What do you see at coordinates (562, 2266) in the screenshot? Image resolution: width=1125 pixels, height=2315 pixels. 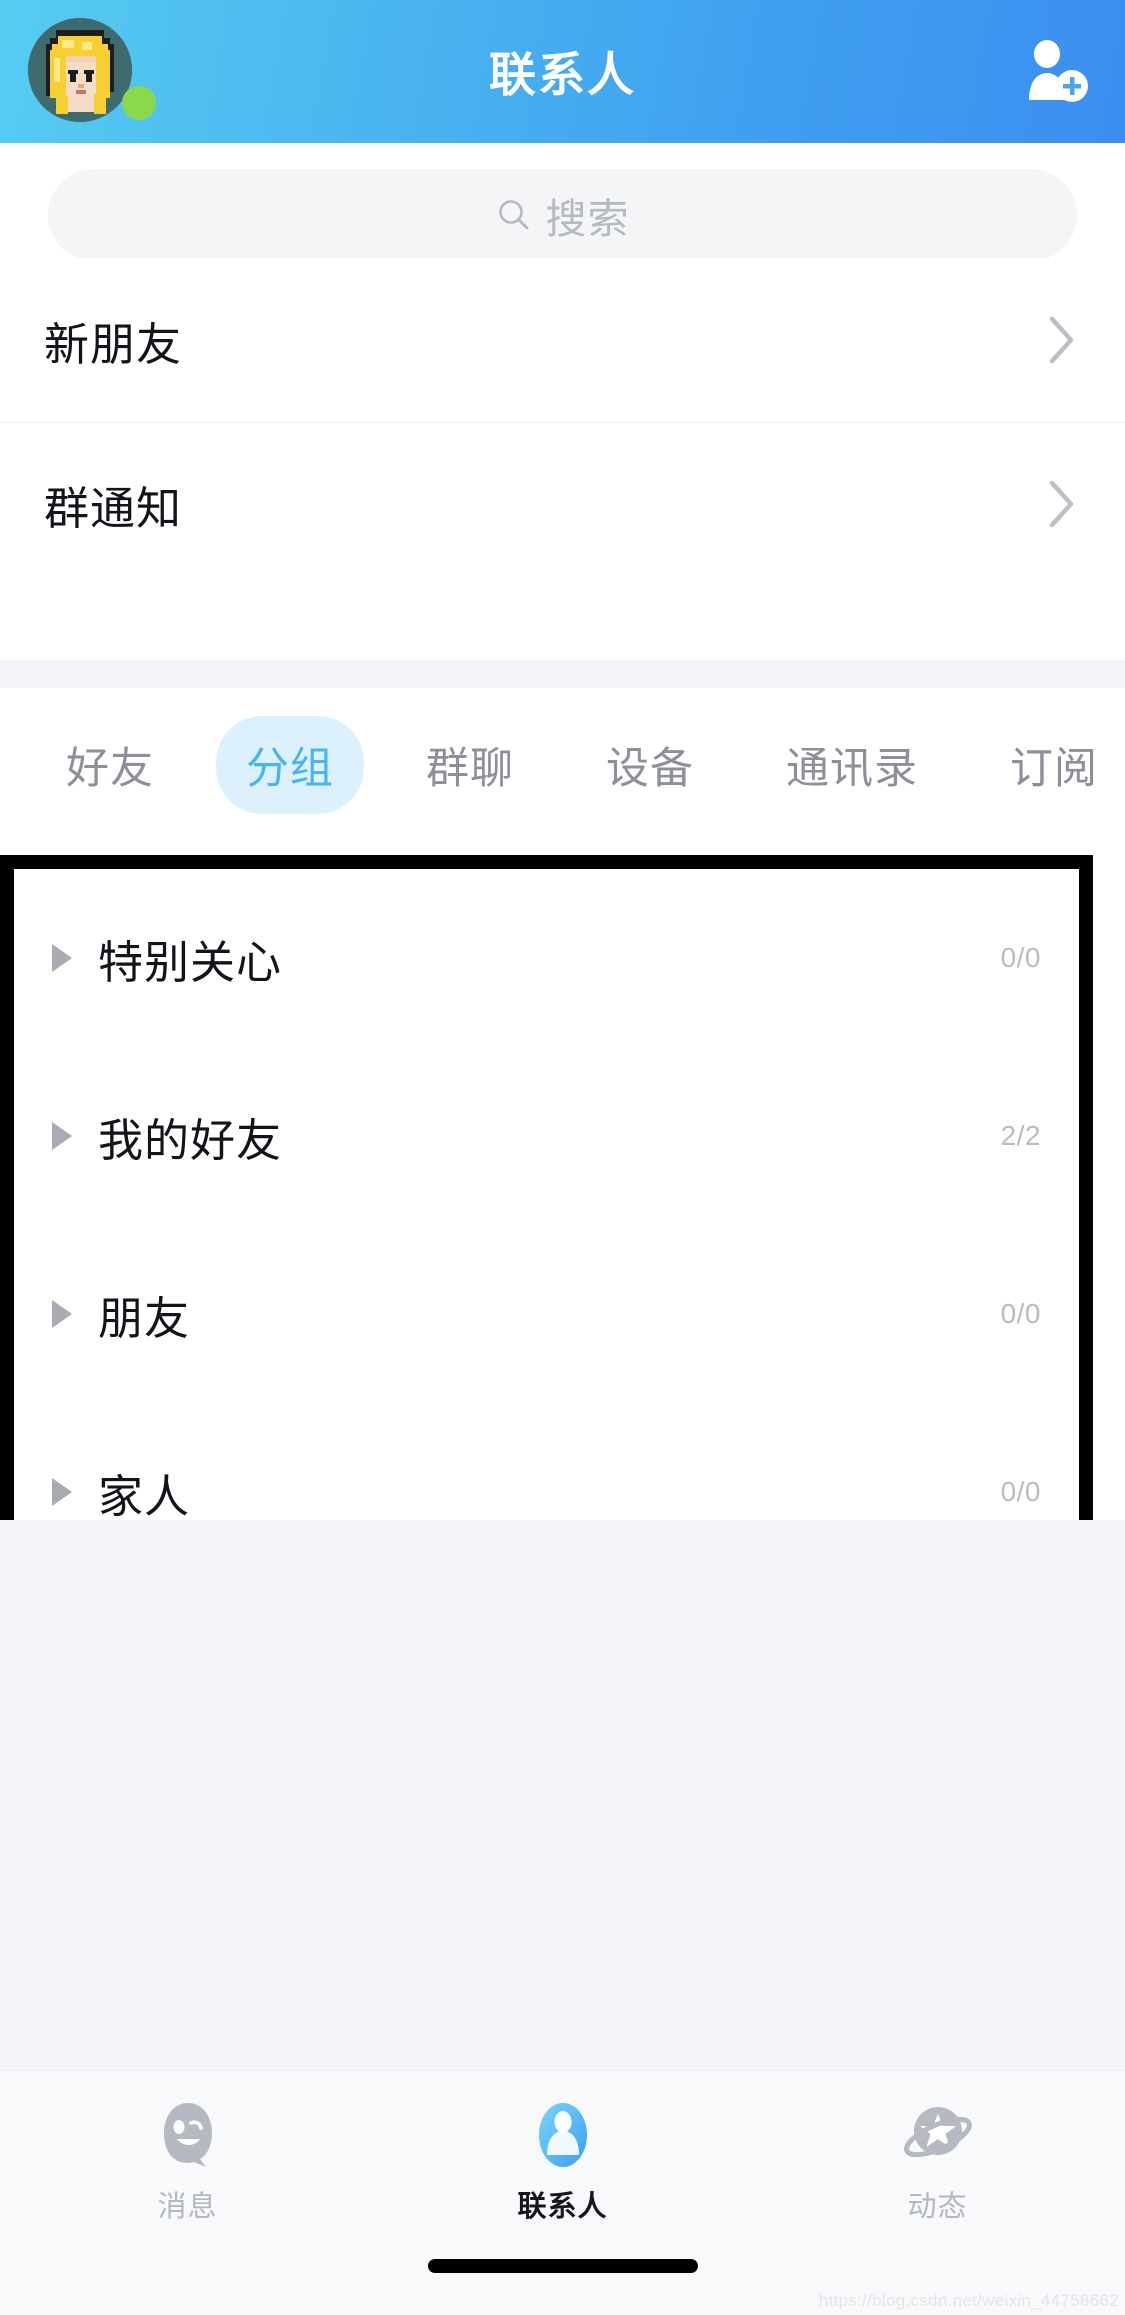 I see `home-indicator` at bounding box center [562, 2266].